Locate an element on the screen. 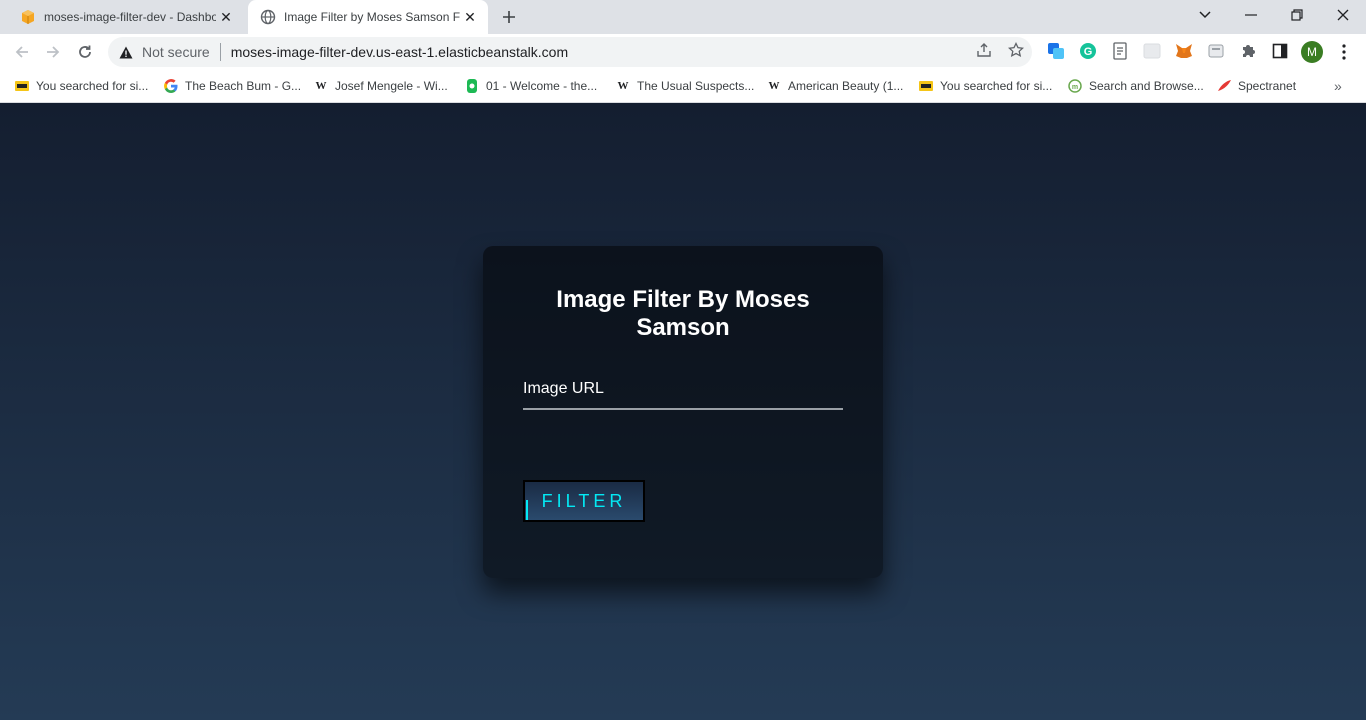 The image size is (1366, 720). back-button is located at coordinates (22, 52).